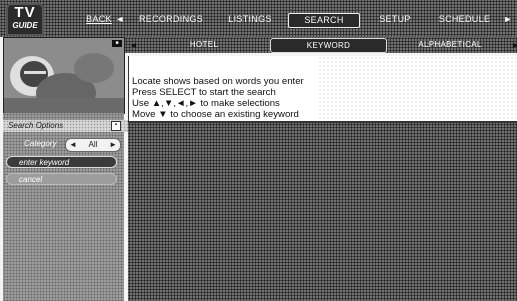  What do you see at coordinates (116, 126) in the screenshot?
I see `panel-corner-icon: ▪` at bounding box center [116, 126].